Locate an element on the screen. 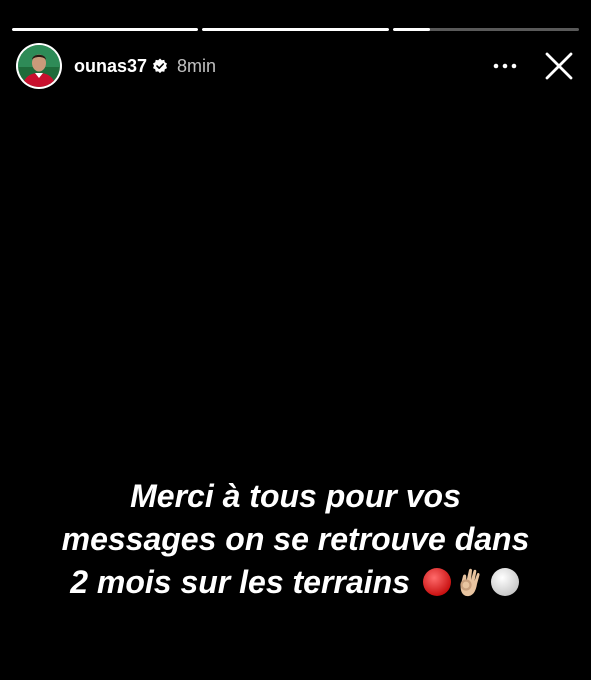 The image size is (591, 680). verified-badge-icon is located at coordinates (160, 66).